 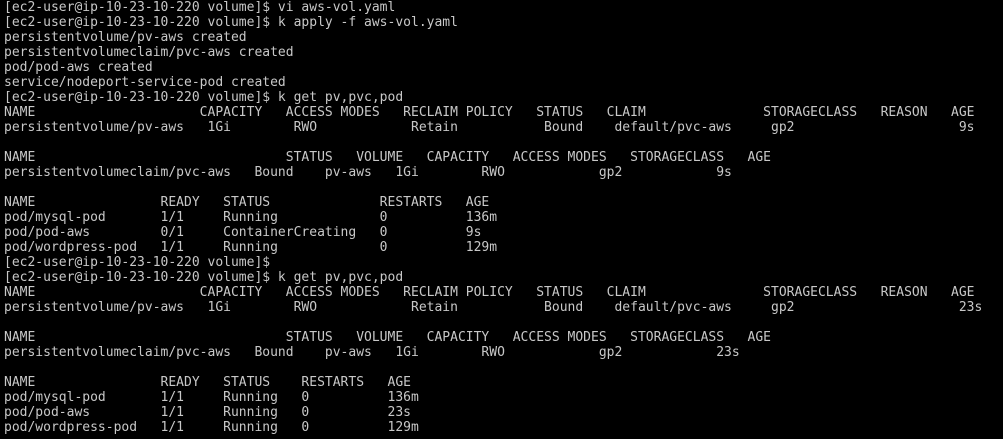 I want to click on output-line: persistentvolume/pv-aws created, so click(x=125, y=37).